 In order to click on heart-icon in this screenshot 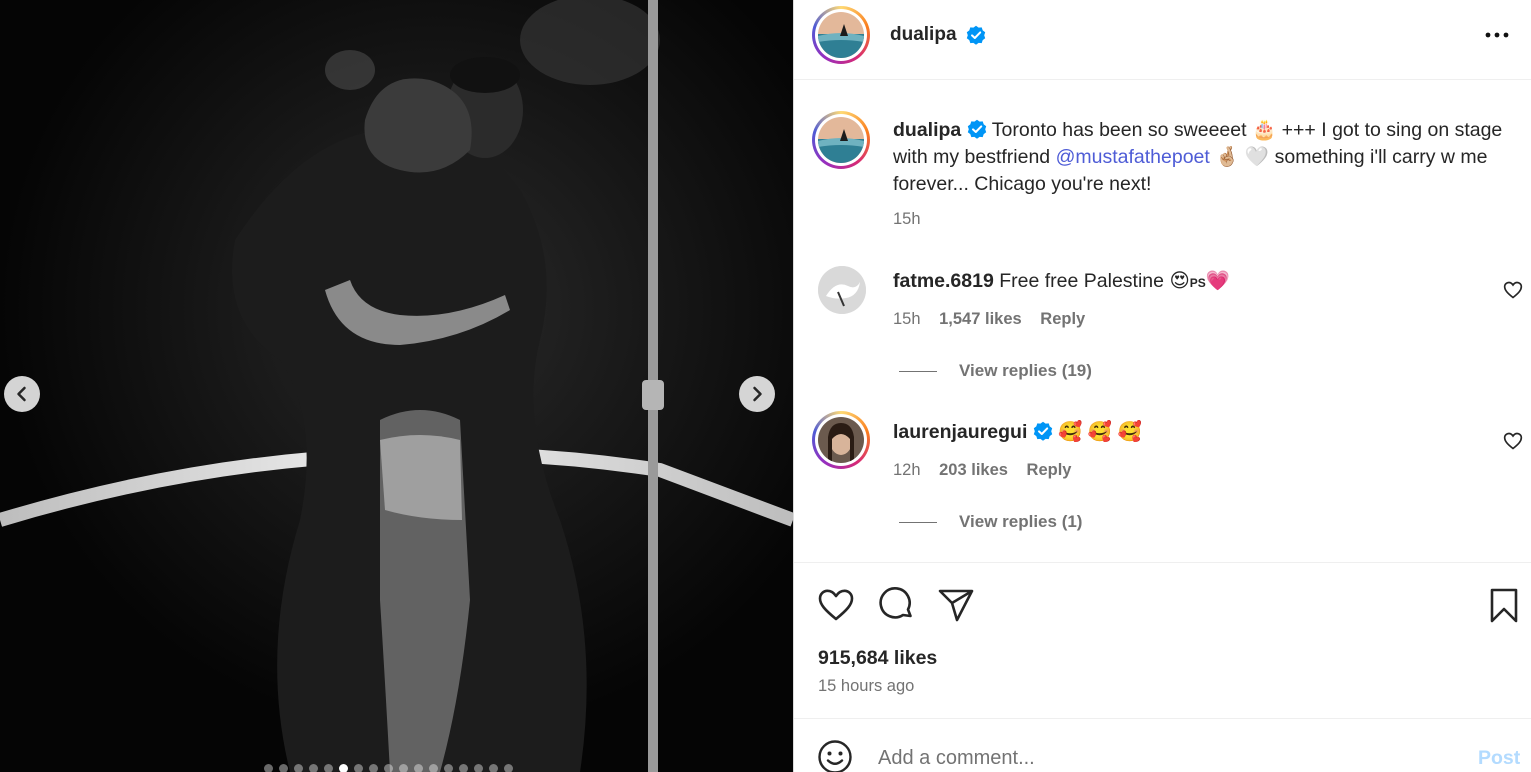, I will do `click(836, 605)`.